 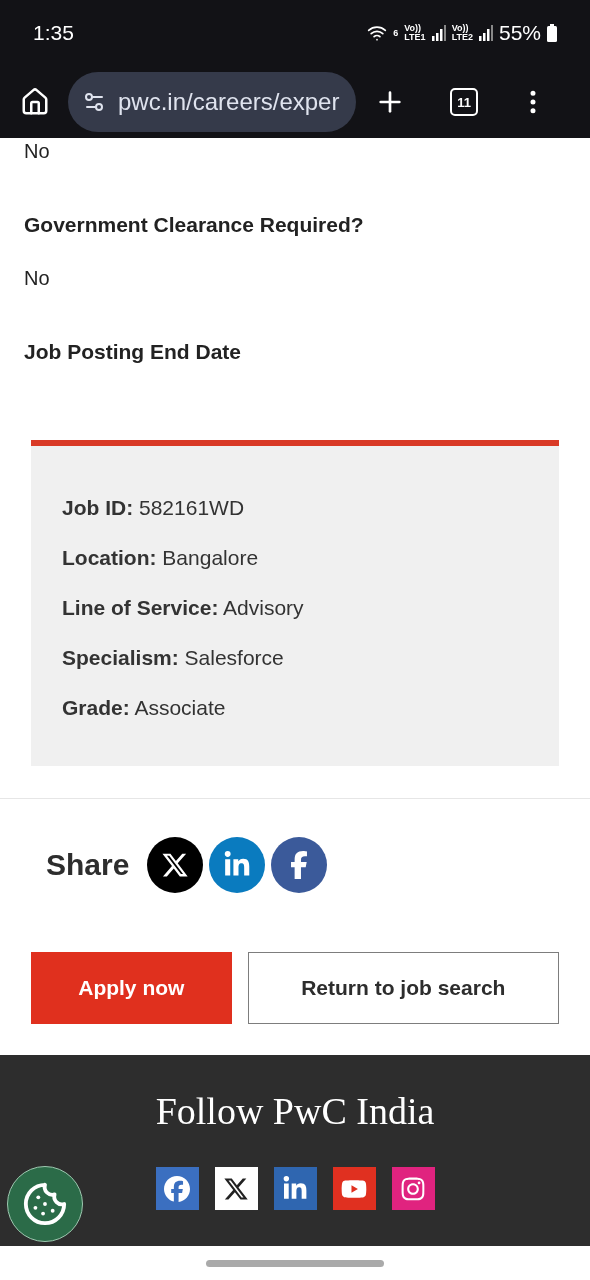 I want to click on clock: 1:35, so click(x=53, y=33).